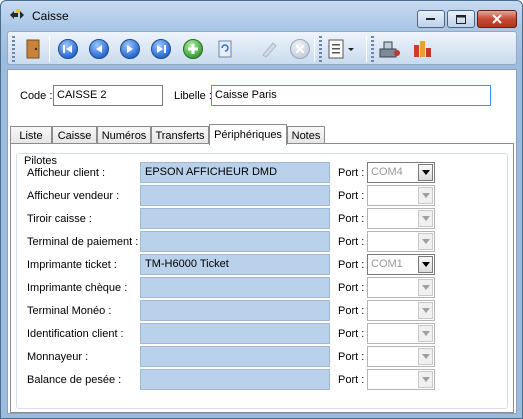 This screenshot has height=419, width=523. I want to click on edit-icon, so click(269, 50).